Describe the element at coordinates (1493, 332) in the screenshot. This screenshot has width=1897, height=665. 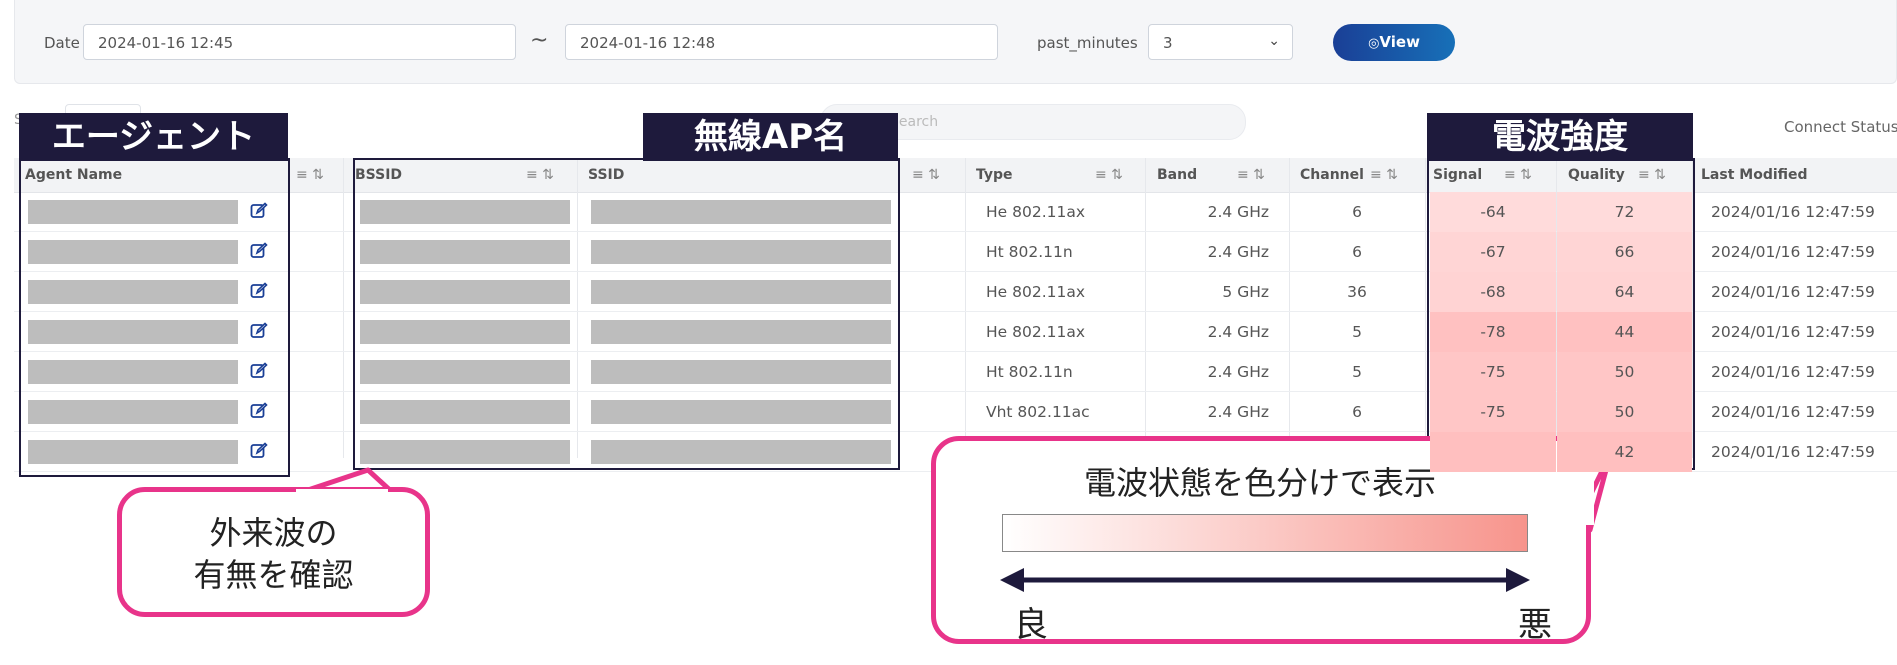
I see `signal-cell: -78` at that location.